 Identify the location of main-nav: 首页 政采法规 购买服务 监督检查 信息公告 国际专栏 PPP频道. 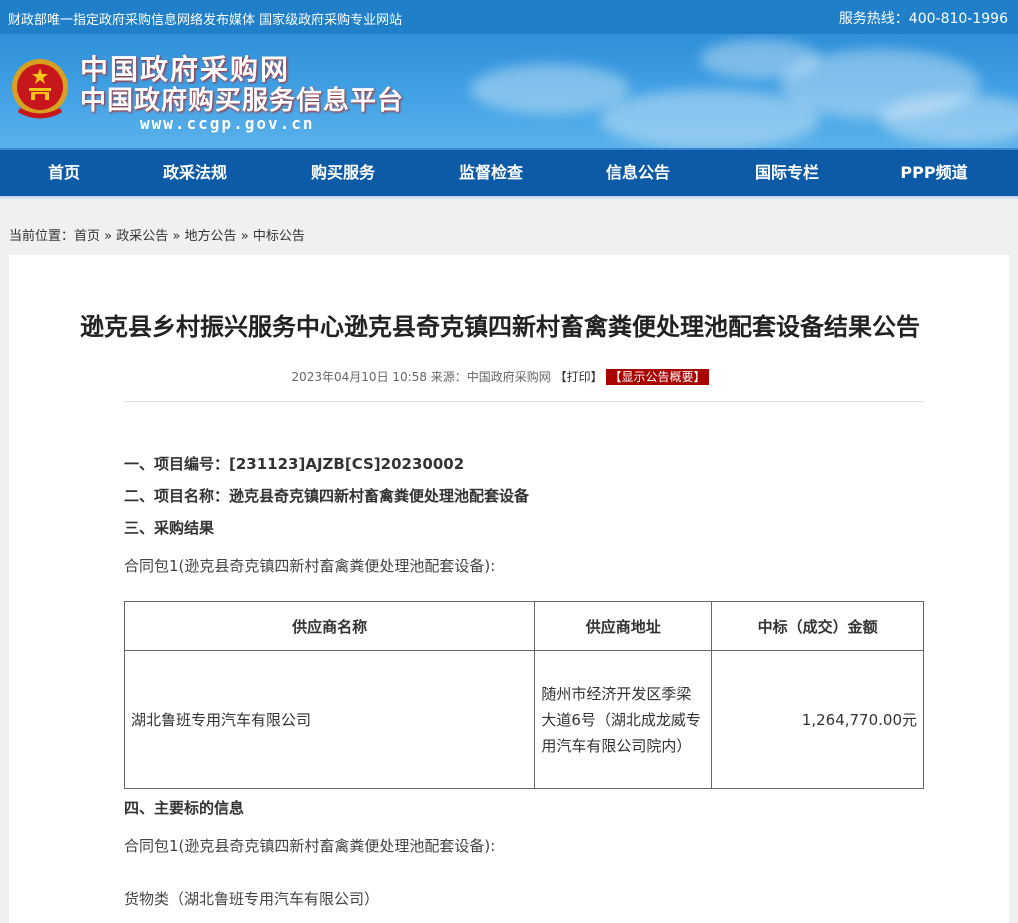
(509, 172).